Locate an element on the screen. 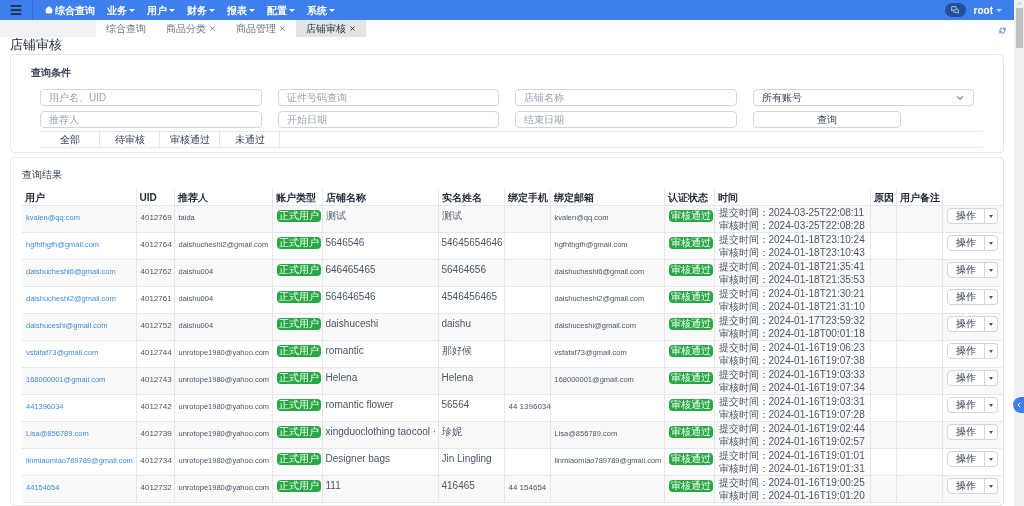 This screenshot has height=506, width=1024. column-header: 认证状态 is located at coordinates (687, 197).